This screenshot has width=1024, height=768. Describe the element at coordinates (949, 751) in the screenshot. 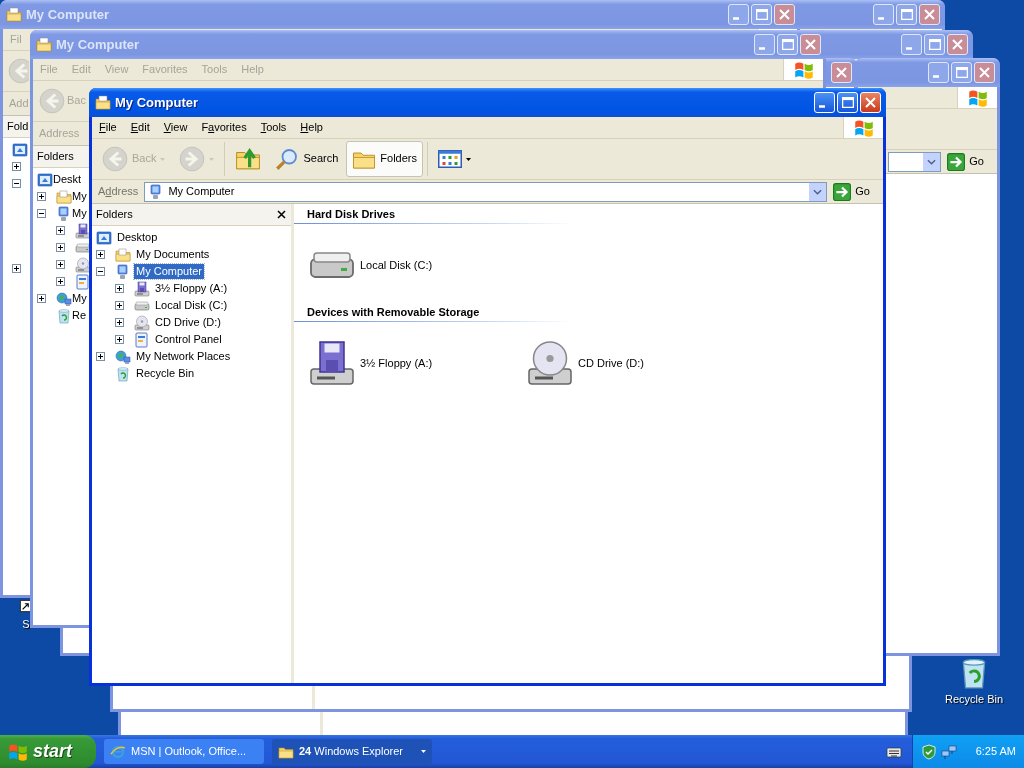

I see `network-icon` at that location.